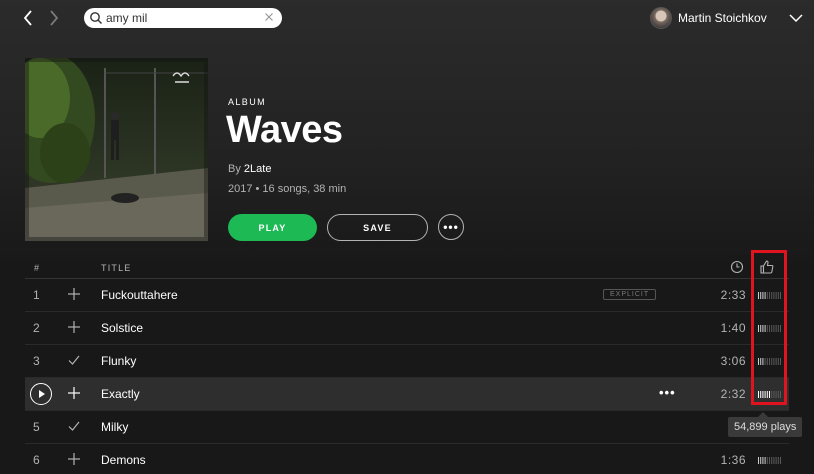  I want to click on track-row: 2 Solstice 1:40, so click(407, 328).